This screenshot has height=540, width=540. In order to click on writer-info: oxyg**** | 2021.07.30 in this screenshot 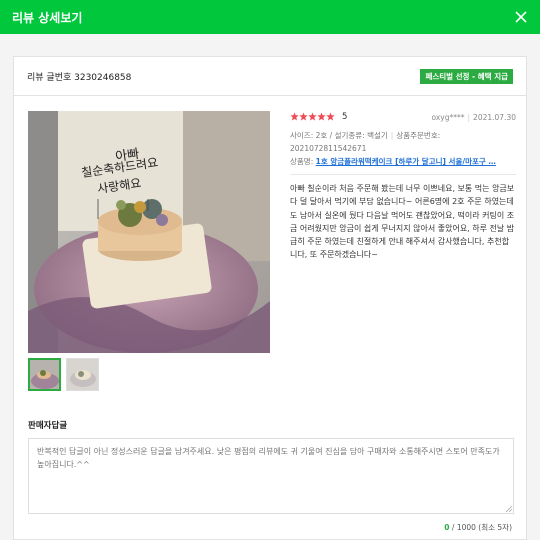, I will do `click(473, 117)`.